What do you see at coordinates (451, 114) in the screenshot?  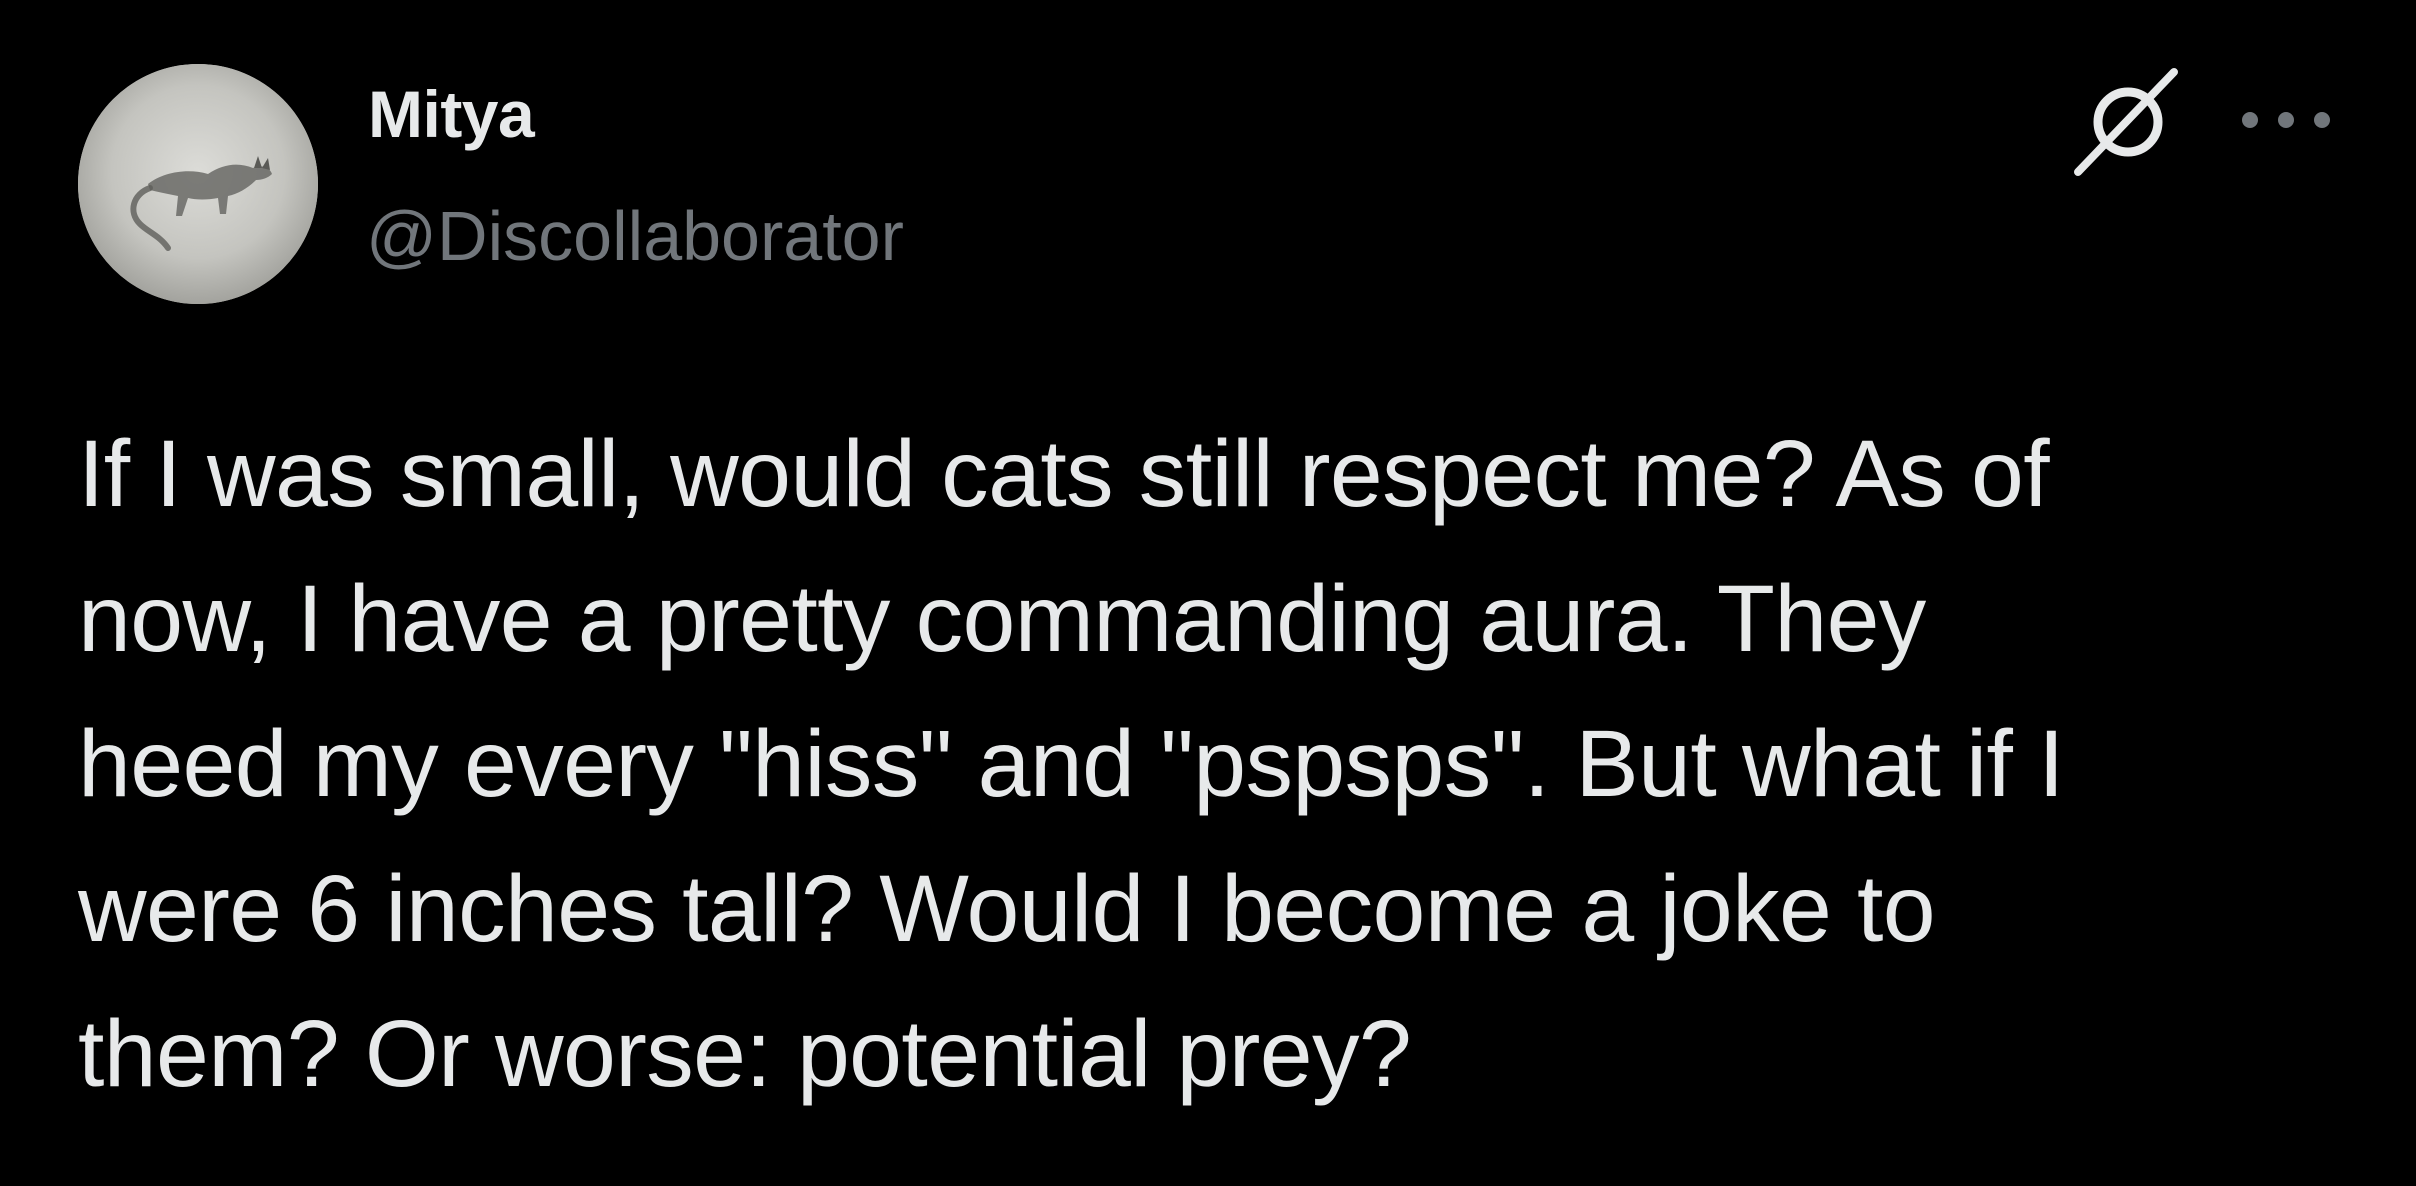 I see `author-display-name: Mitya` at bounding box center [451, 114].